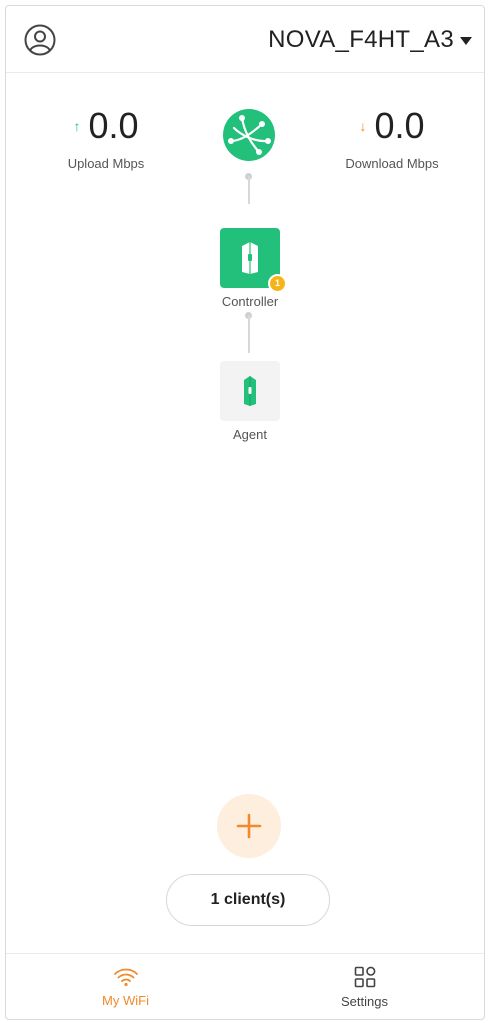 The image size is (490, 1023). Describe the element at coordinates (363, 126) in the screenshot. I see `arrow-down-icon: ↓` at that location.